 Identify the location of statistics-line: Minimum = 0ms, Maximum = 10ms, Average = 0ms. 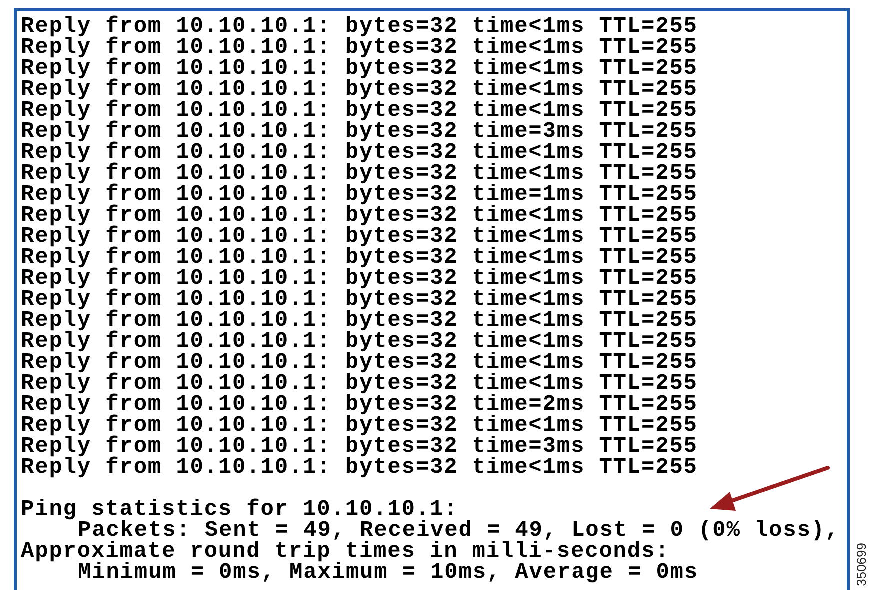
(388, 572).